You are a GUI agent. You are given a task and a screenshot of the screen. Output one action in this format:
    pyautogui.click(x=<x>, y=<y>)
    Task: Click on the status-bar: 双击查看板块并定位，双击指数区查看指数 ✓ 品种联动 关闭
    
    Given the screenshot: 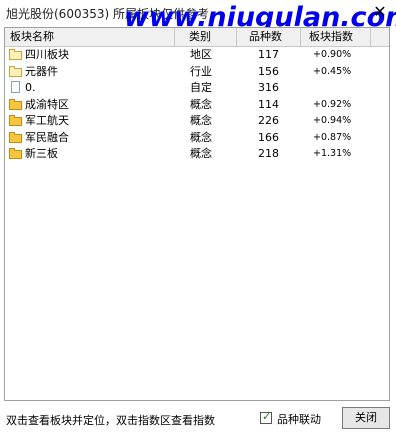 What is the action you would take?
    pyautogui.click(x=198, y=419)
    